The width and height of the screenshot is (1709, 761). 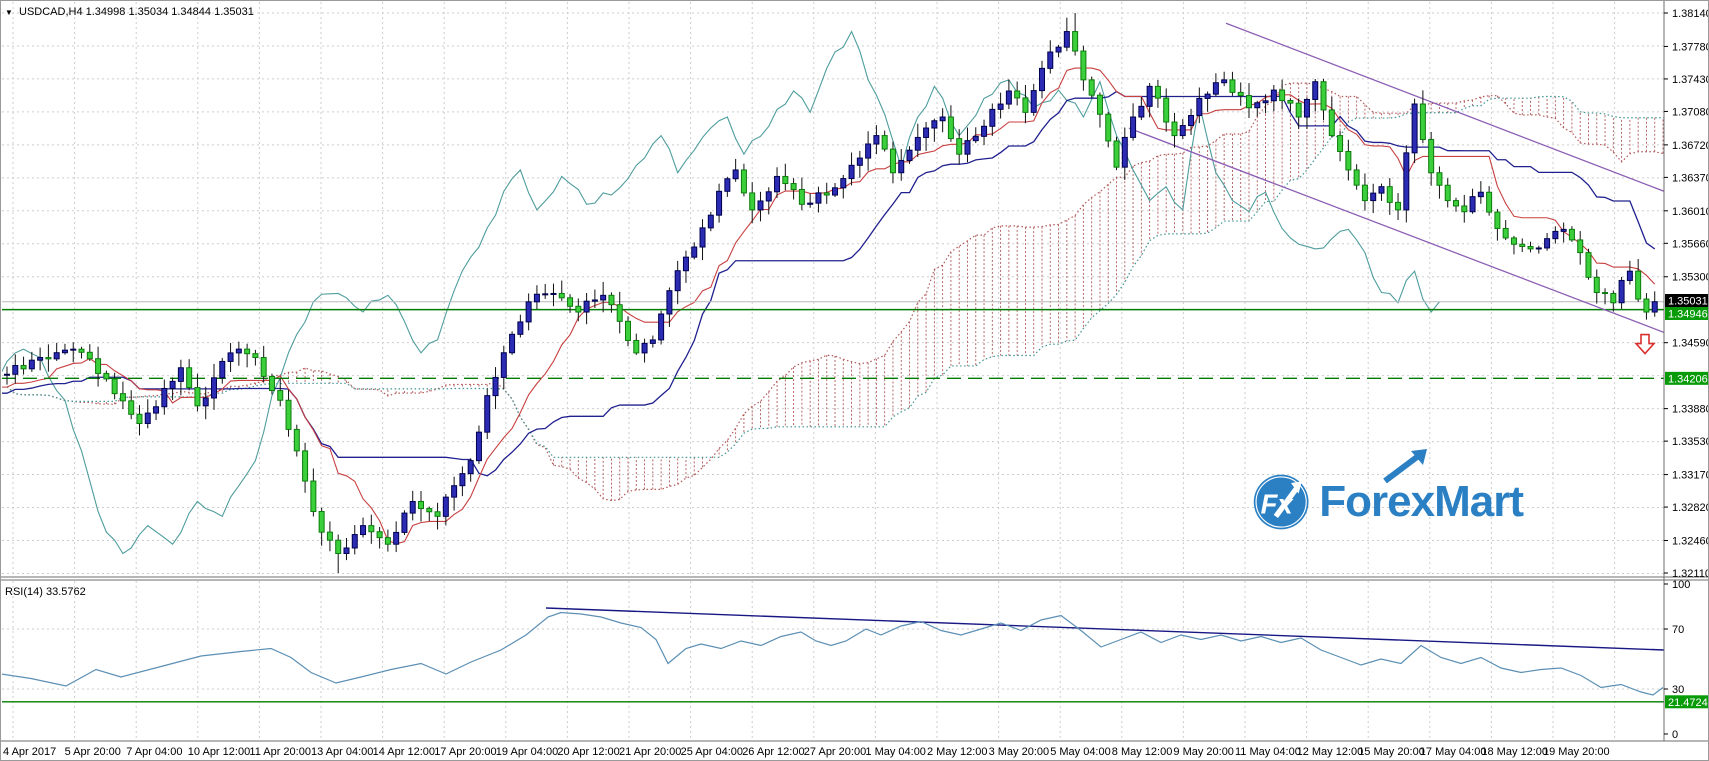 What do you see at coordinates (1688, 315) in the screenshot?
I see `hline-badge-text: 1.34946` at bounding box center [1688, 315].